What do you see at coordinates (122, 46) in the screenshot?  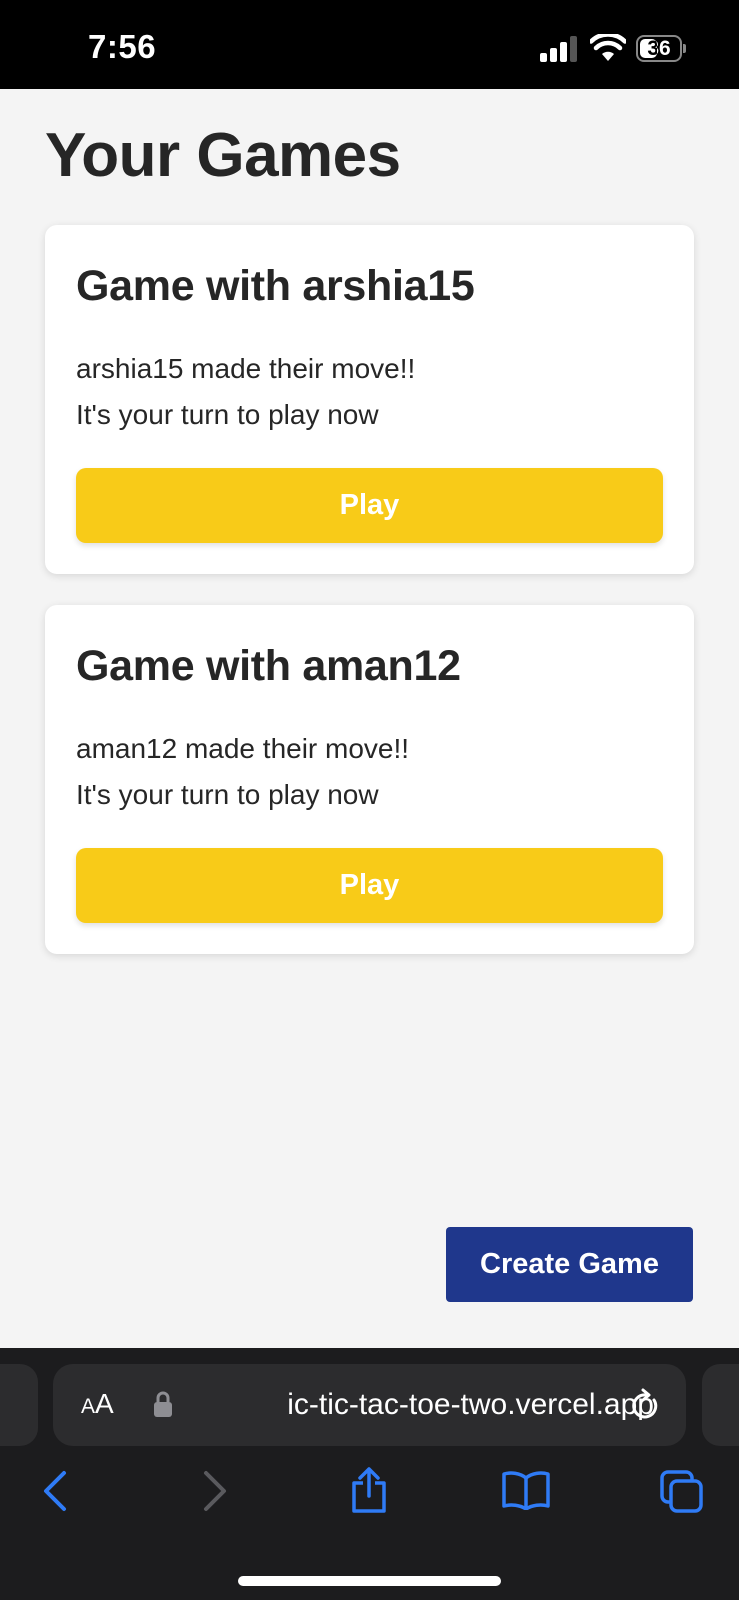 I see `status-time: 7:56` at bounding box center [122, 46].